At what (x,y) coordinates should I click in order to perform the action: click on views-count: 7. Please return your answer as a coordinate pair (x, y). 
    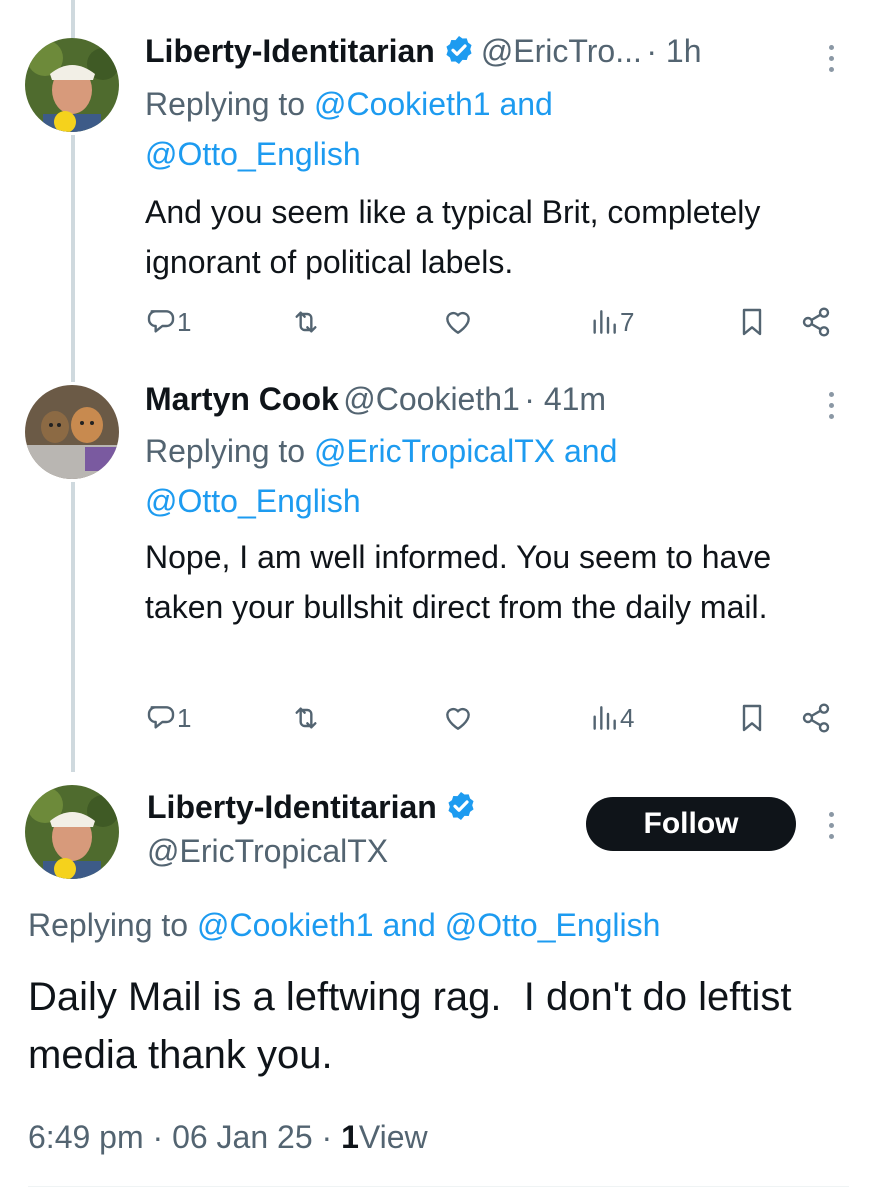
    Looking at the image, I should click on (627, 321).